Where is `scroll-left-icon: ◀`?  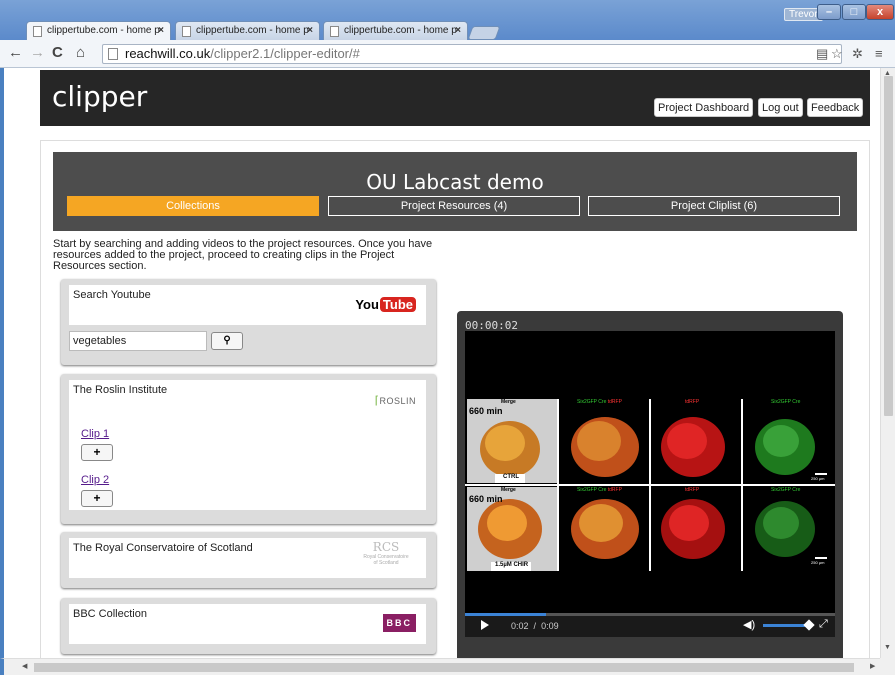 scroll-left-icon: ◀ is located at coordinates (24, 666).